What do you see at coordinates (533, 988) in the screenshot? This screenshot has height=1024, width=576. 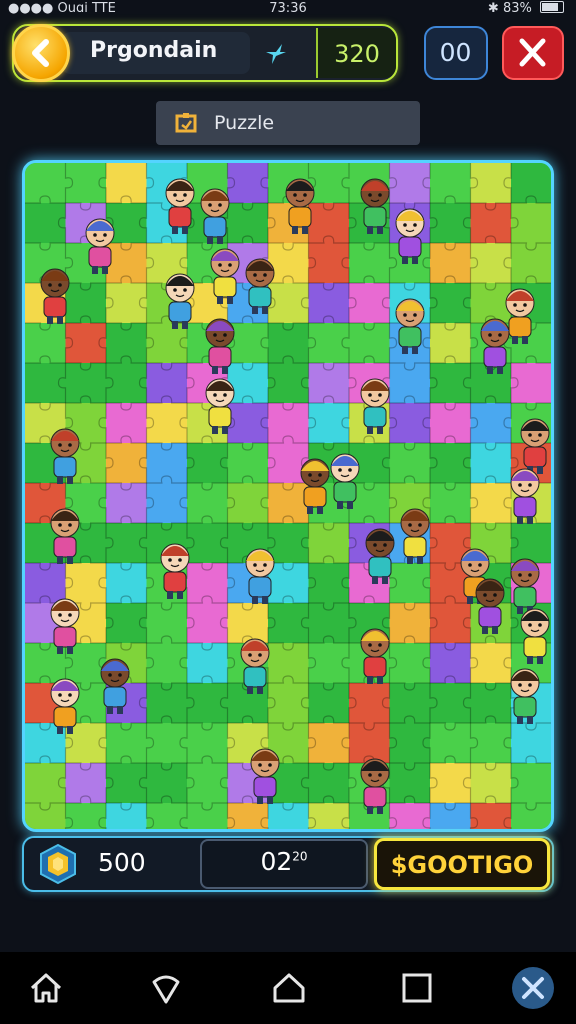 I see `settings-icon` at bounding box center [533, 988].